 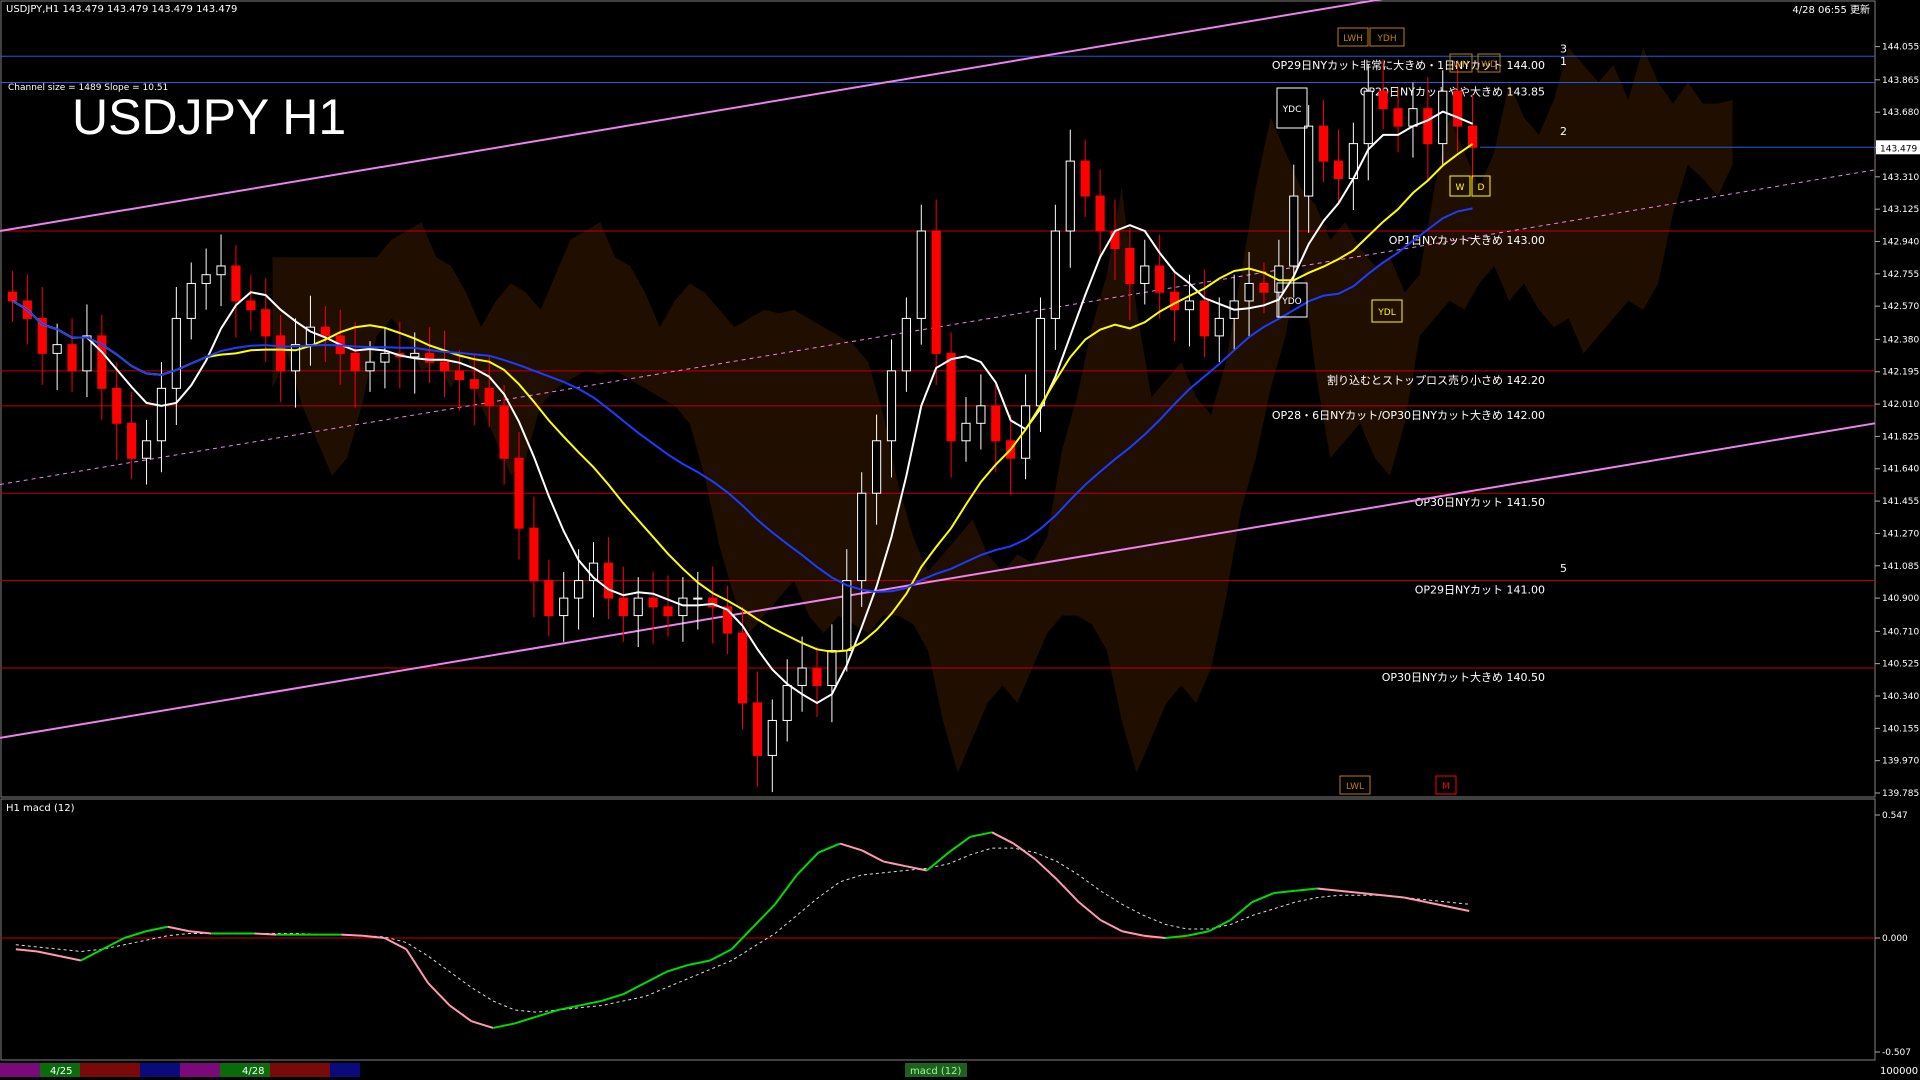 What do you see at coordinates (1900, 178) in the screenshot?
I see `price-tick-label-4: 143.310` at bounding box center [1900, 178].